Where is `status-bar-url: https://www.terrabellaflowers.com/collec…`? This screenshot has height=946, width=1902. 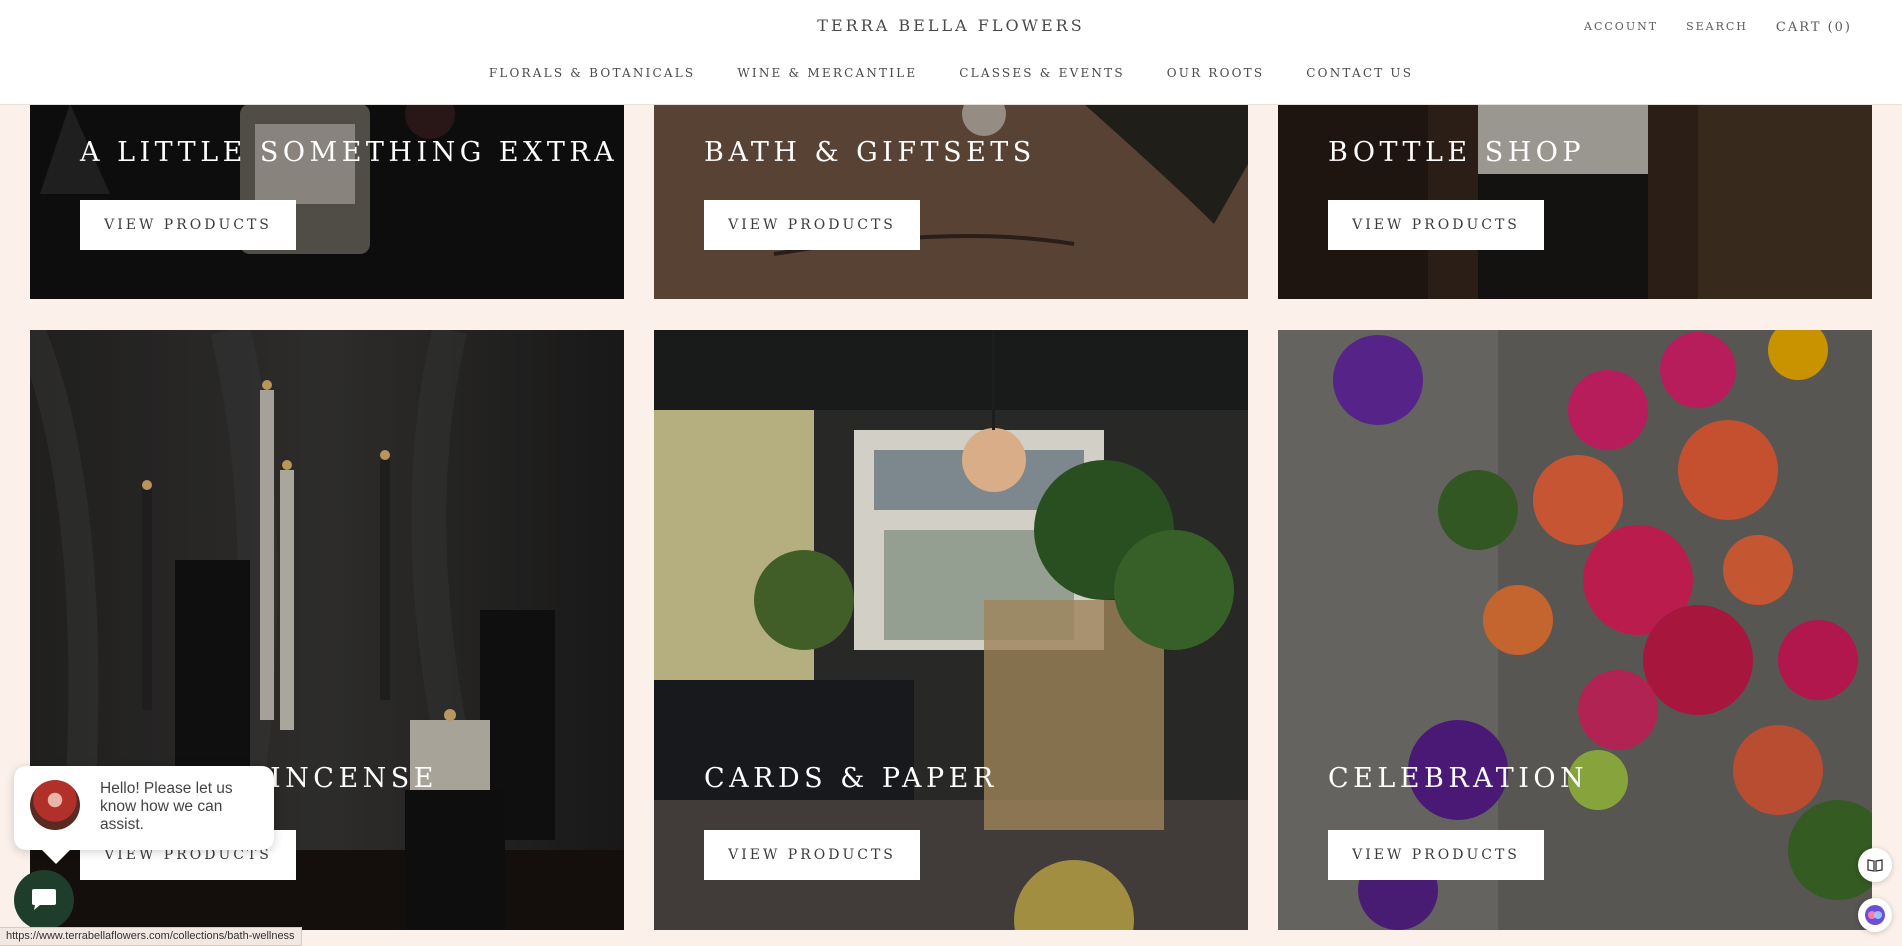
status-bar-url: https://www.terrabellaflowers.com/collec… is located at coordinates (151, 936).